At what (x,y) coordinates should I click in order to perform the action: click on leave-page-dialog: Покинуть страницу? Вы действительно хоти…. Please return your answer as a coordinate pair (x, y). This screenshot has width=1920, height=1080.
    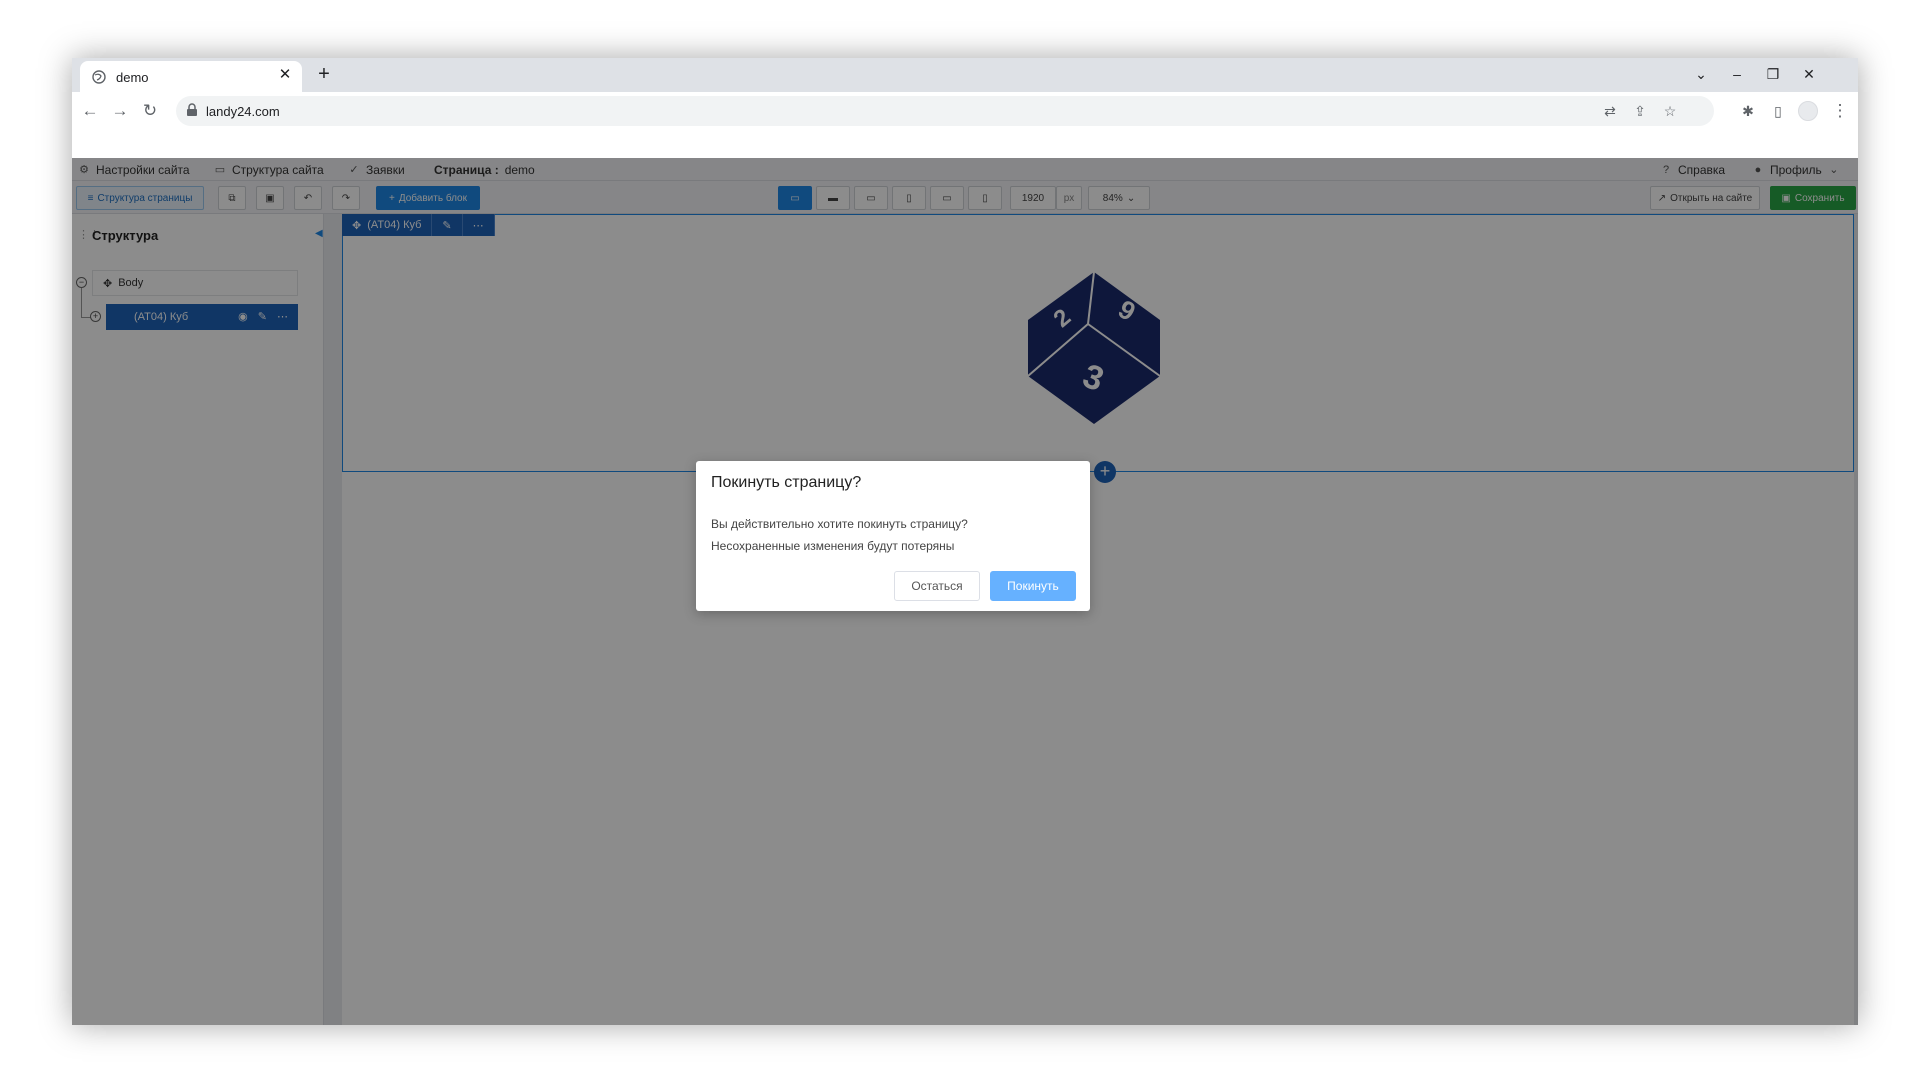
    Looking at the image, I should click on (893, 536).